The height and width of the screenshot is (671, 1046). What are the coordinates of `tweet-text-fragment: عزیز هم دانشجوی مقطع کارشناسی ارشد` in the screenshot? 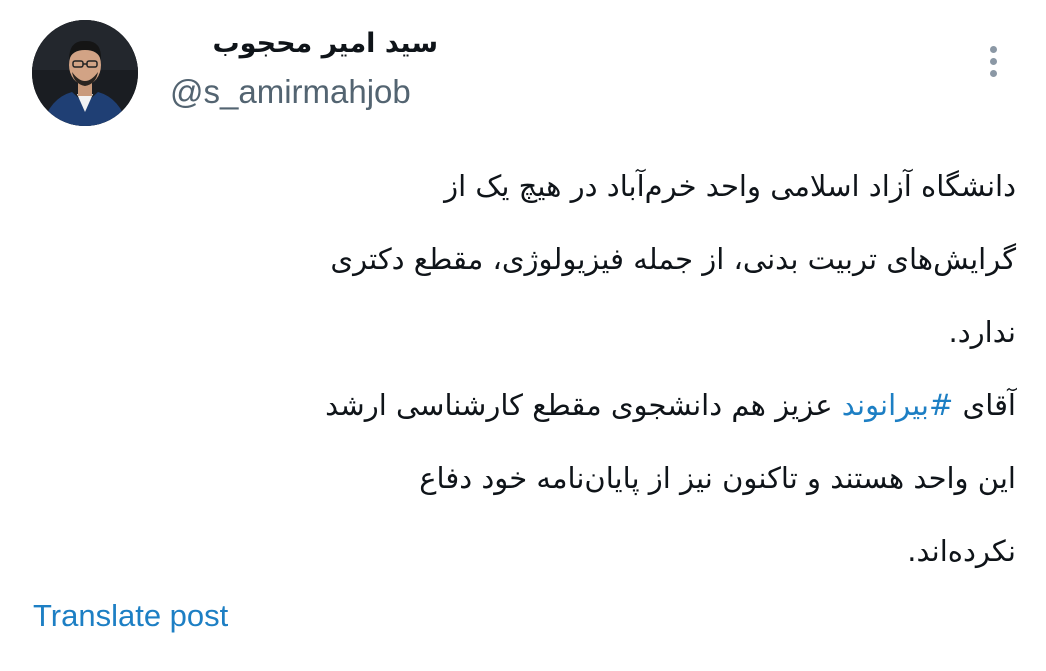 It's located at (583, 405).